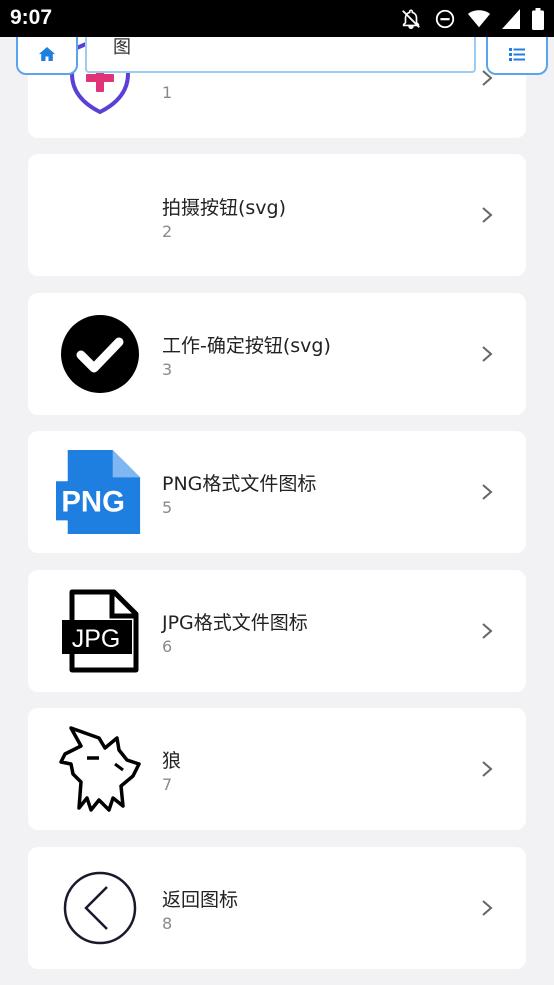 This screenshot has height=985, width=554. I want to click on png-icon-label: PNG, so click(93, 502).